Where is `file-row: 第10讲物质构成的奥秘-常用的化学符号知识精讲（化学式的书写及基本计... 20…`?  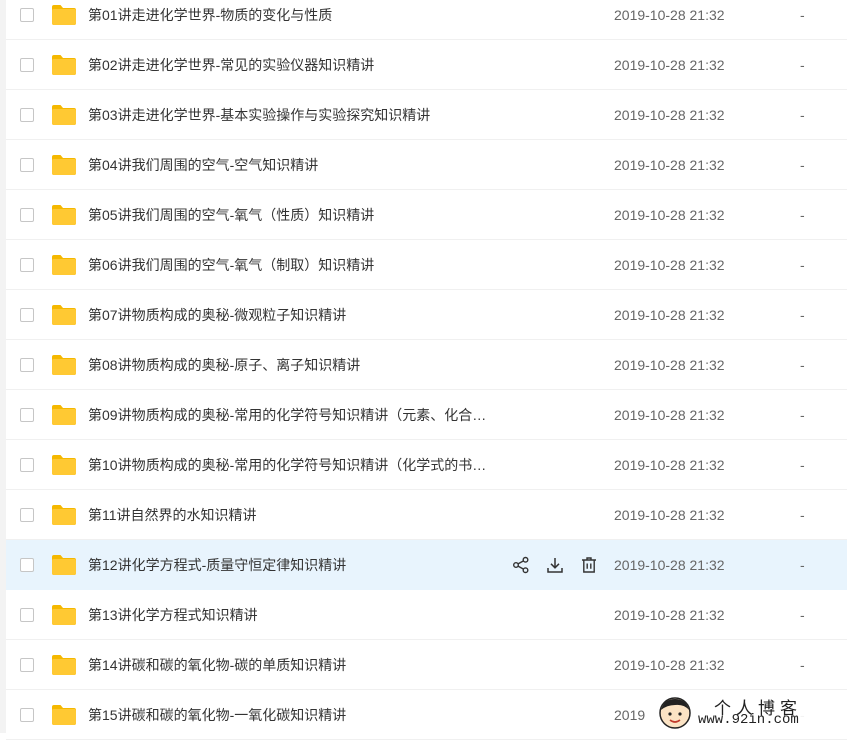
file-row: 第10讲物质构成的奥秘-常用的化学符号知识精讲（化学式的书写及基本计... 20… is located at coordinates (426, 465).